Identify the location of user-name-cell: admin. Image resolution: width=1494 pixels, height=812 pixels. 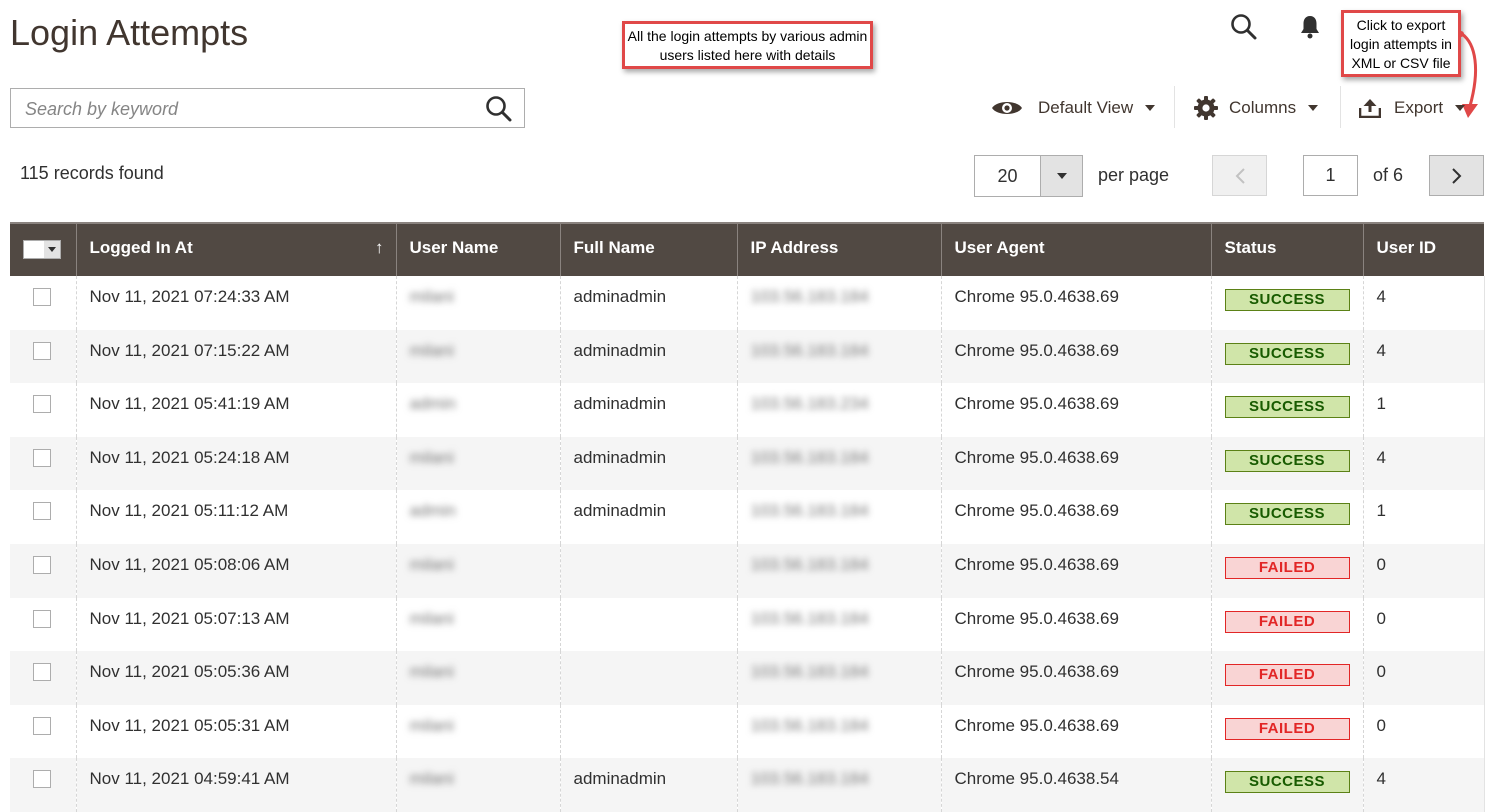
(477, 517).